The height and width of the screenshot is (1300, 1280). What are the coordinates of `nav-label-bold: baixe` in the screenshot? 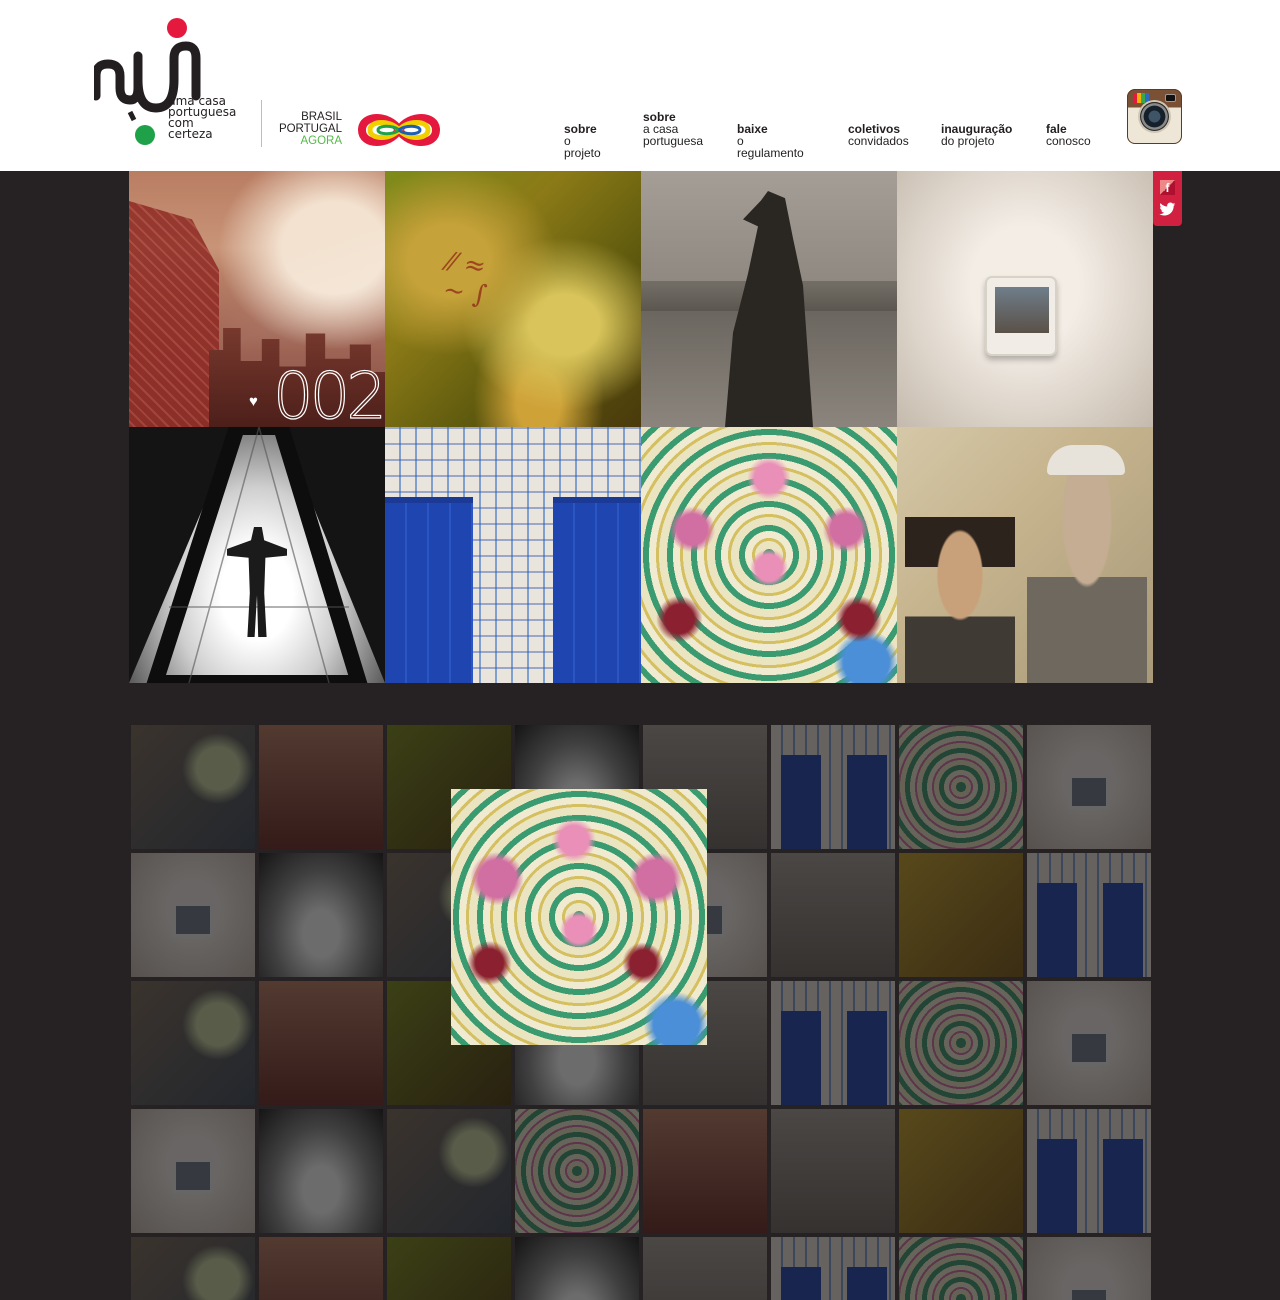 It's located at (752, 129).